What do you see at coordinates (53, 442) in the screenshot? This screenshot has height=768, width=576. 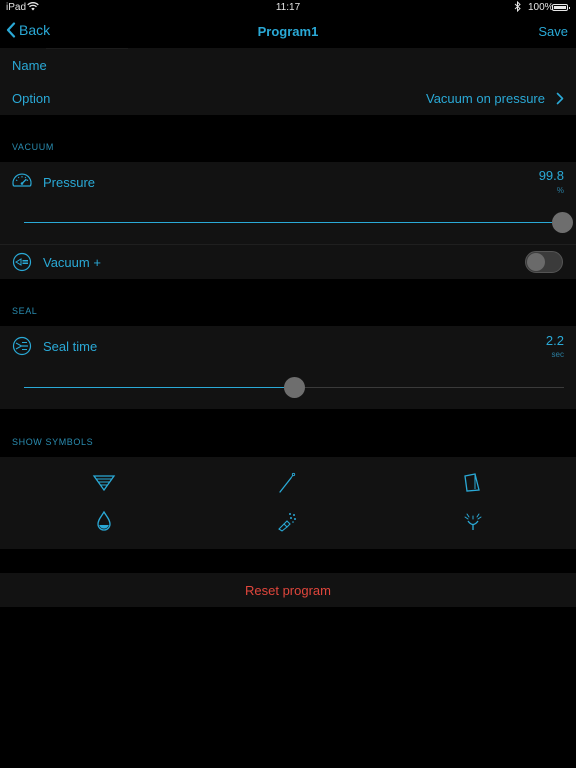 I see `symbols-section-header: SHOW SYMBOLS` at bounding box center [53, 442].